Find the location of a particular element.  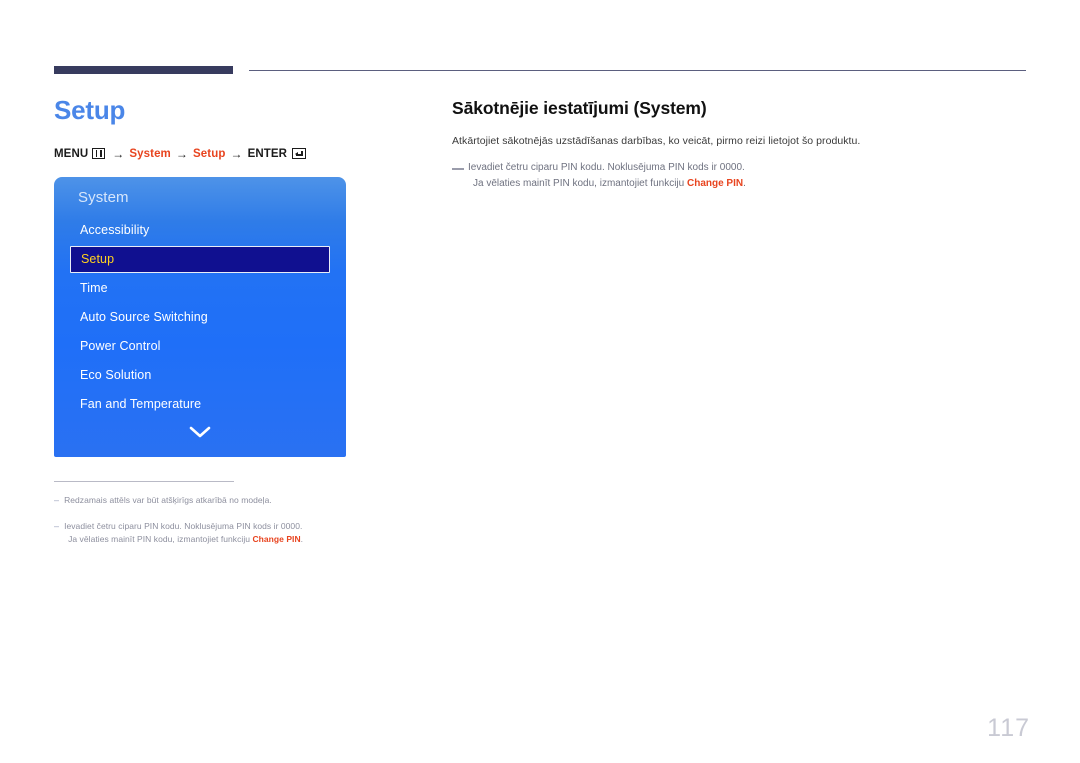

breadcrumb-step-system: System is located at coordinates (150, 153).